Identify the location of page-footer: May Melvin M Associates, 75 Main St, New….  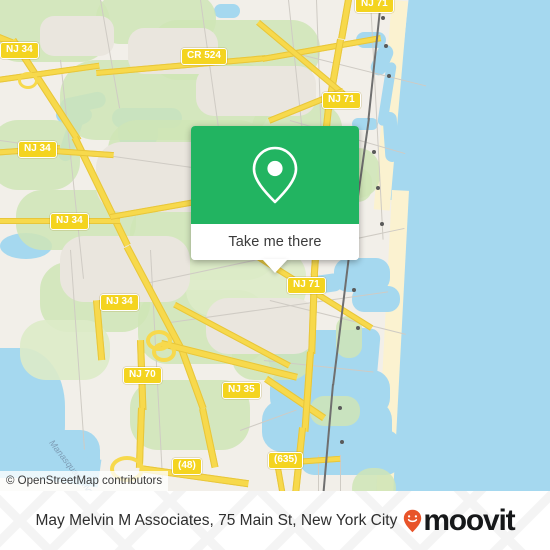
(275, 520).